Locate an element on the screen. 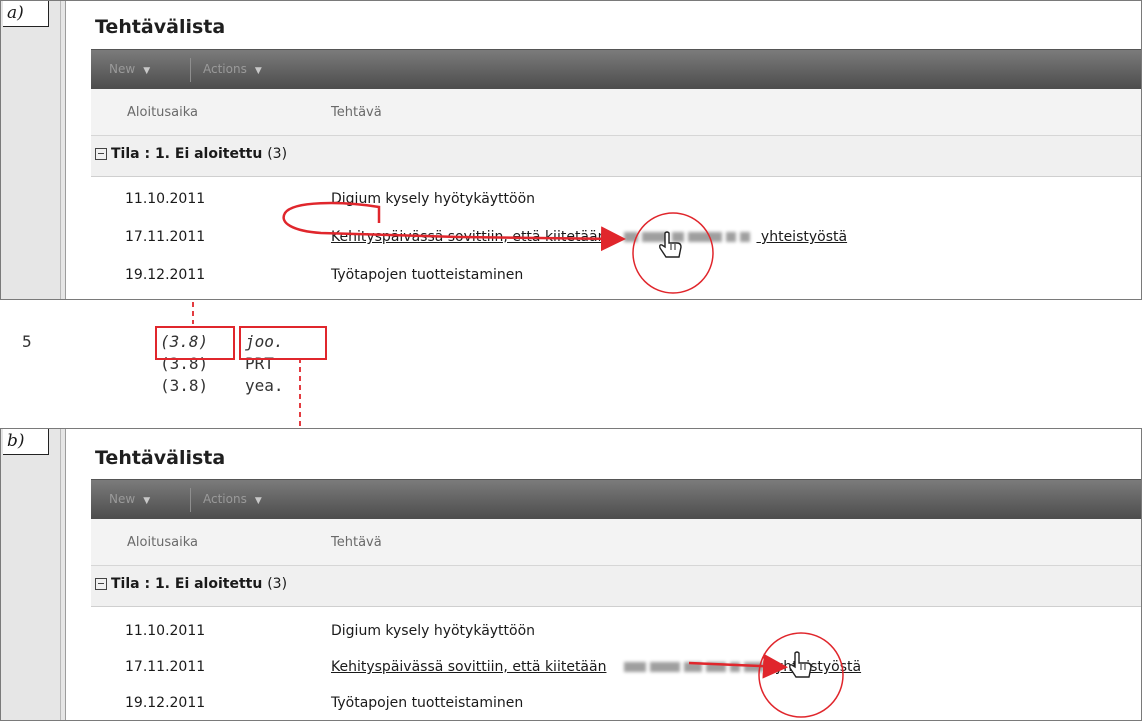 Image resolution: width=1142 pixels, height=721 pixels. panel-a-gutter is located at coordinates (33, 150).